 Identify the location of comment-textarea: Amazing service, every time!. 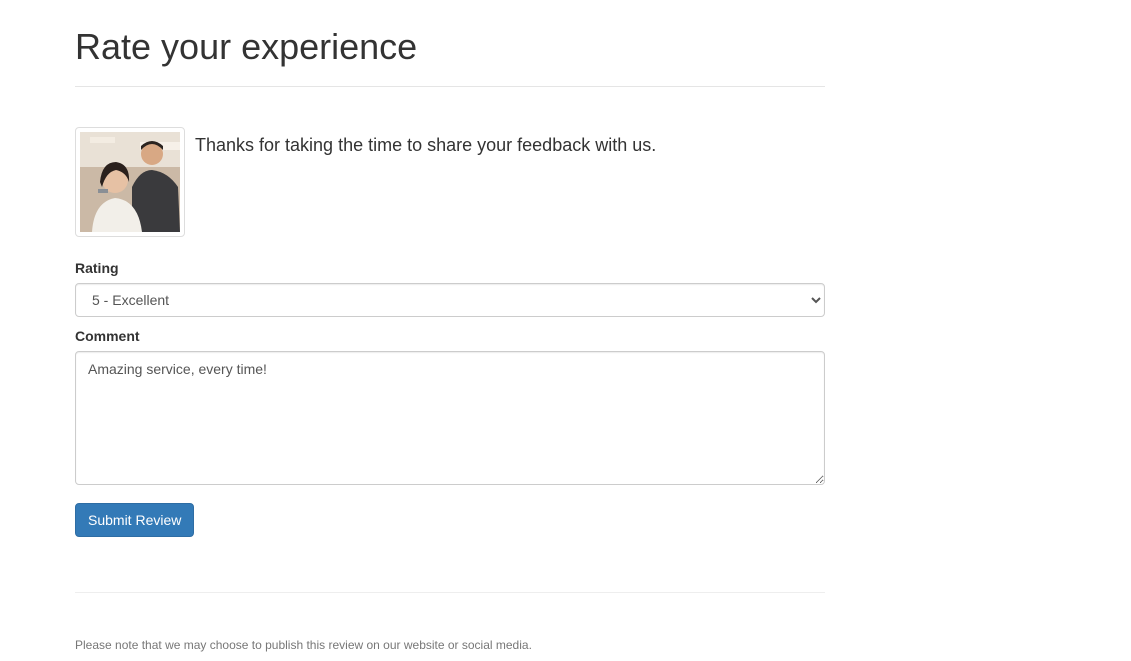
(450, 418).